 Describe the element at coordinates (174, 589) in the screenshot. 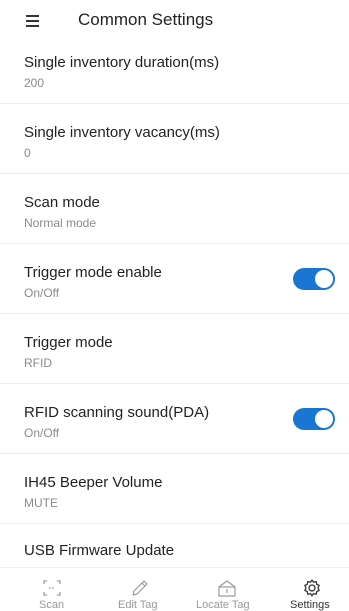

I see `bottom-navigation: Scan Edit Tag Locate Tag Settings` at that location.